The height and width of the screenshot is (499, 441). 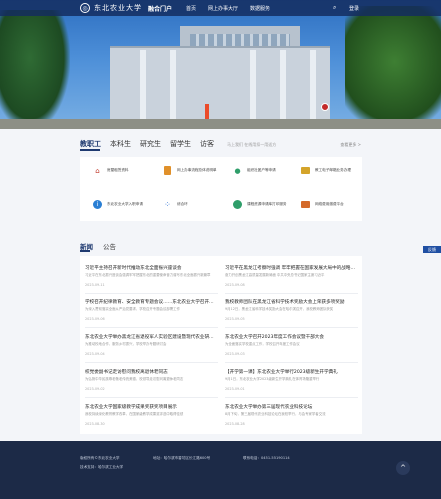 What do you see at coordinates (100, 458) in the screenshot?
I see `footer-copyright: 版权所有©东北农业大学` at bounding box center [100, 458].